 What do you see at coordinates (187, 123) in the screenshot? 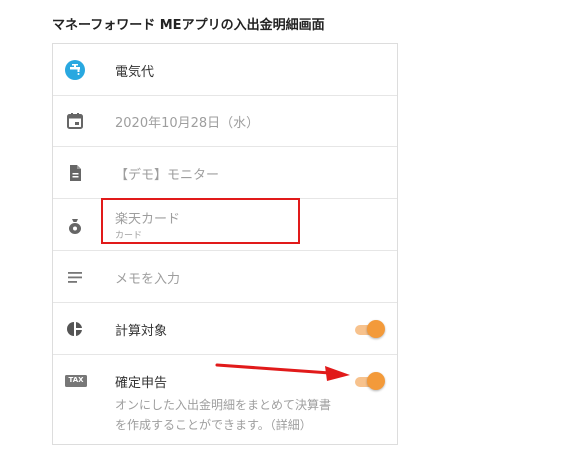
I see `date-label: 2020年10月28日（水）` at bounding box center [187, 123].